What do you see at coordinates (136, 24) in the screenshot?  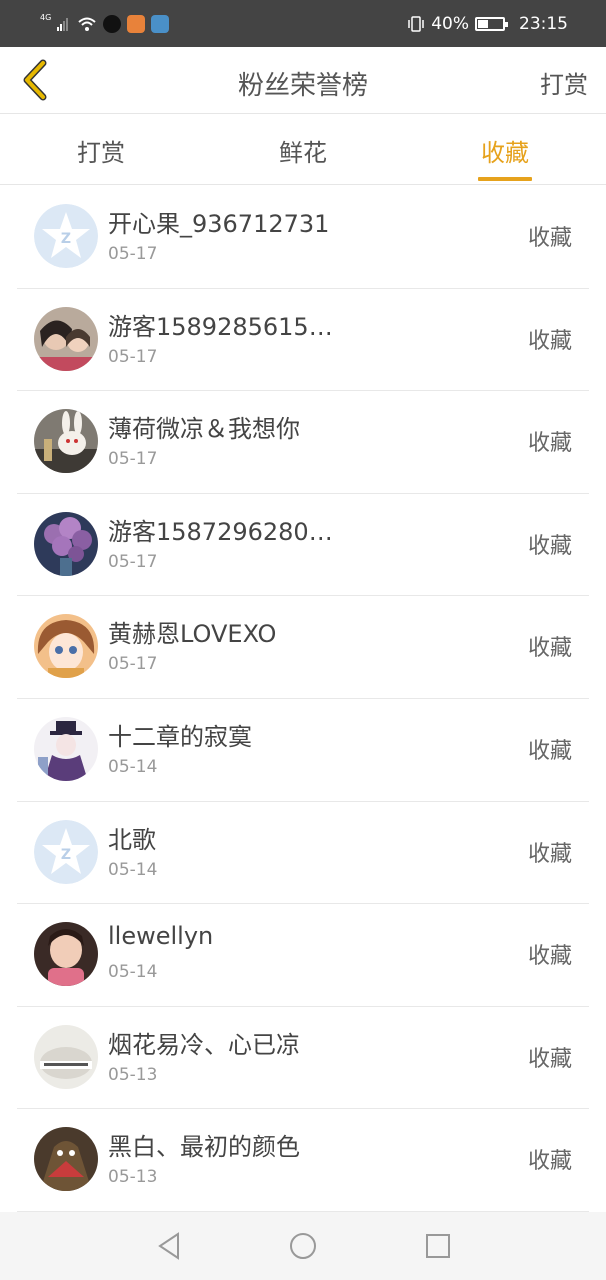 I see `app-orange-icon` at bounding box center [136, 24].